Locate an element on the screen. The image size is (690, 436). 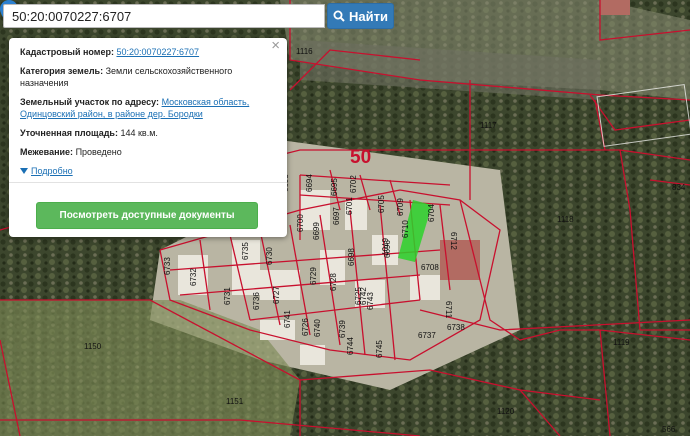
caret-down-icon is located at coordinates (24, 171).